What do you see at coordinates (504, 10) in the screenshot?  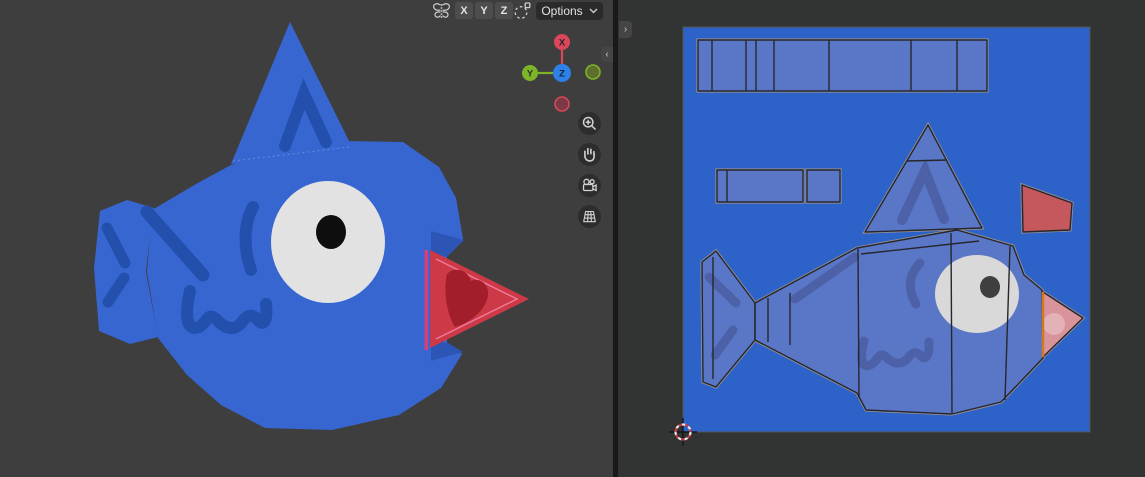 I see `mirror-z-button: Z` at bounding box center [504, 10].